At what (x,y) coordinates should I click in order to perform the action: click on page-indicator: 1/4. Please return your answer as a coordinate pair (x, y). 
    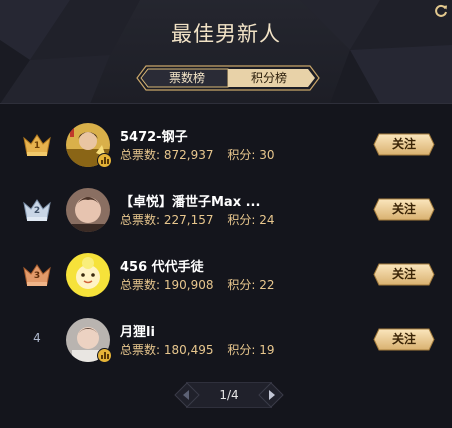
    Looking at the image, I should click on (229, 395).